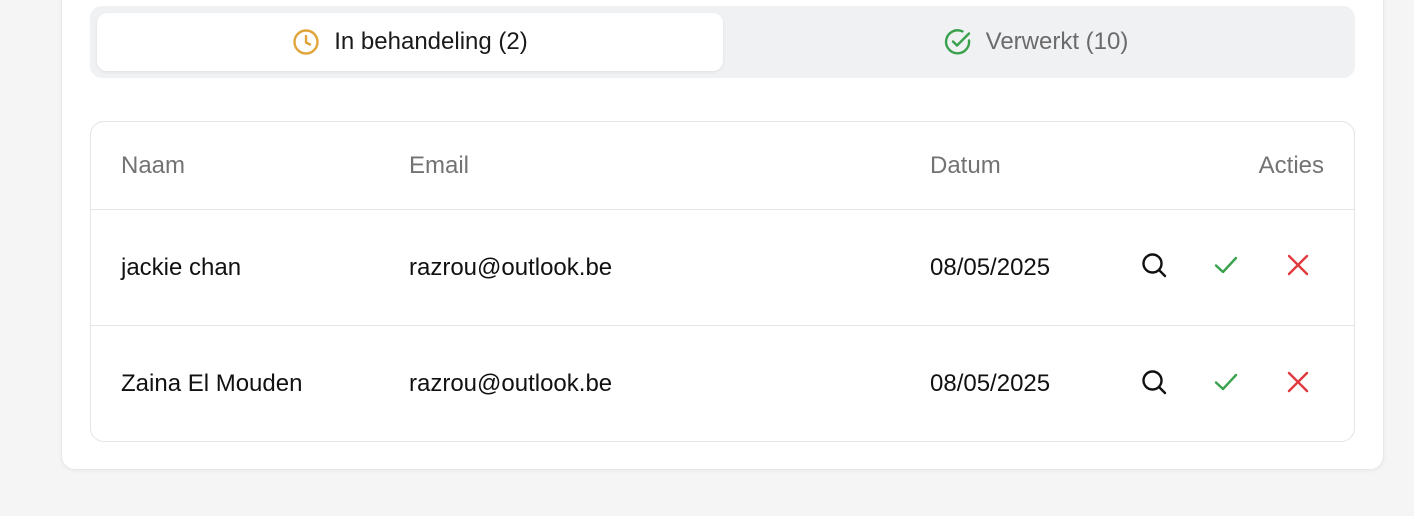 This screenshot has width=1414, height=516. I want to click on column-header-email: Email, so click(439, 165).